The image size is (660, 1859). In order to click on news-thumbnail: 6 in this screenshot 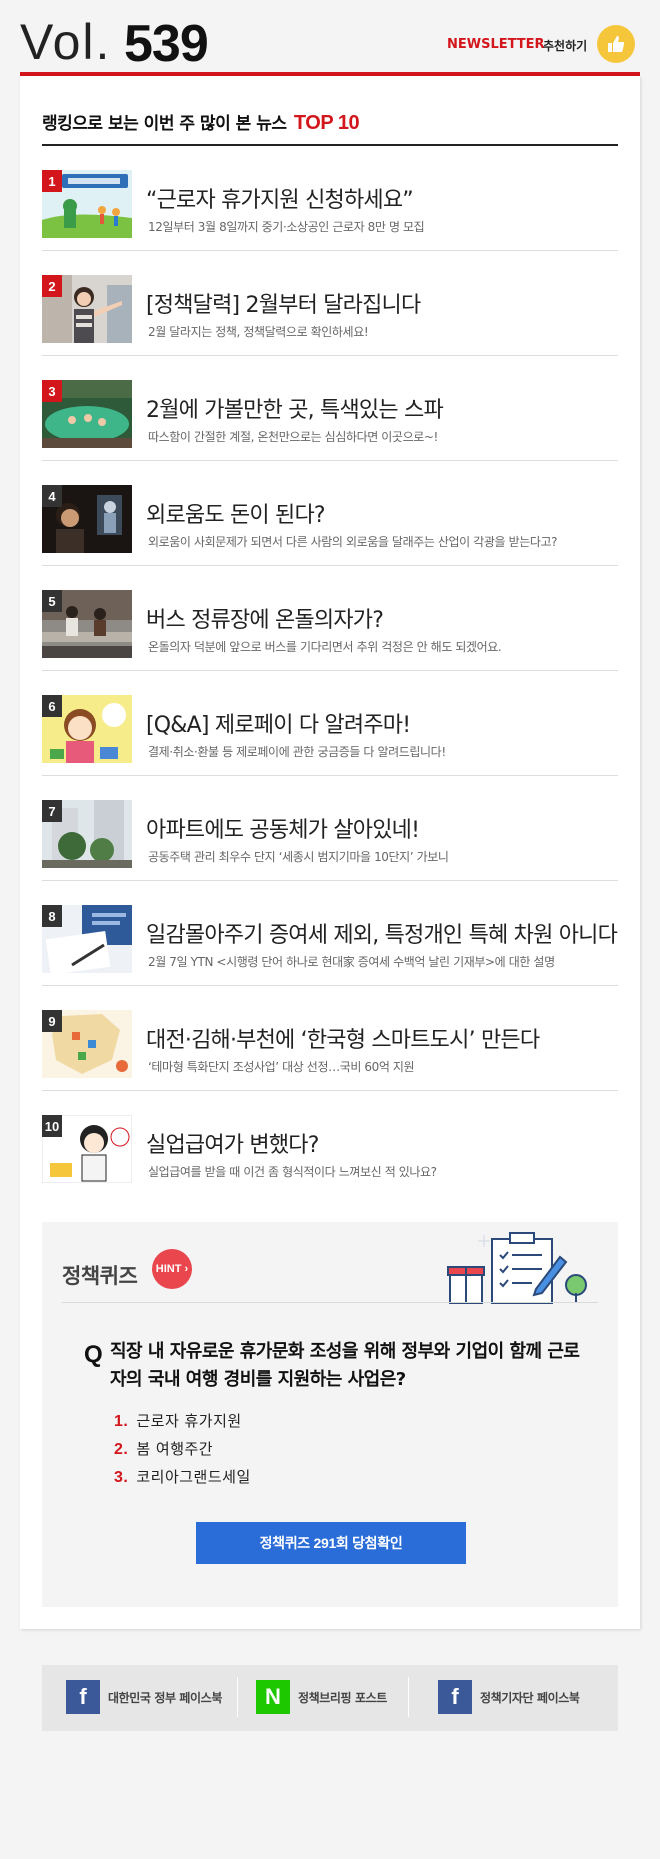, I will do `click(87, 729)`.